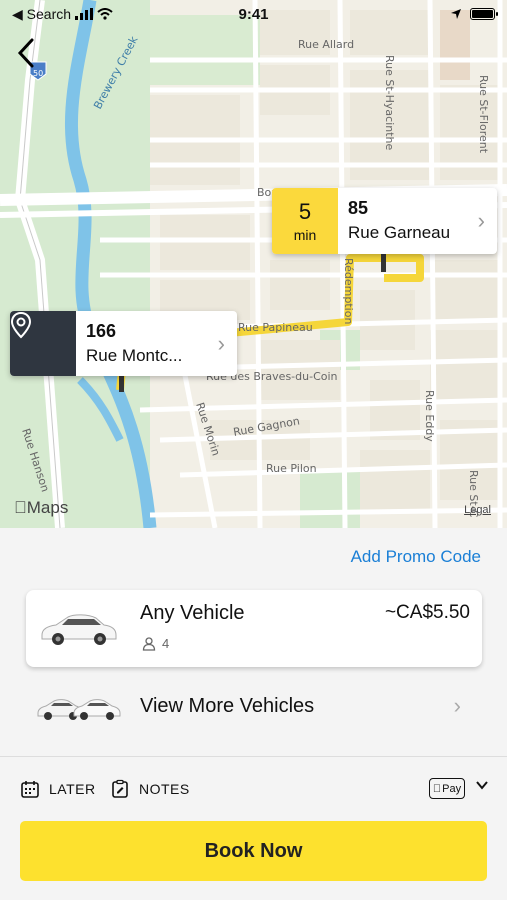 Image resolution: width=507 pixels, height=900 pixels. I want to click on battery-icon, so click(484, 14).